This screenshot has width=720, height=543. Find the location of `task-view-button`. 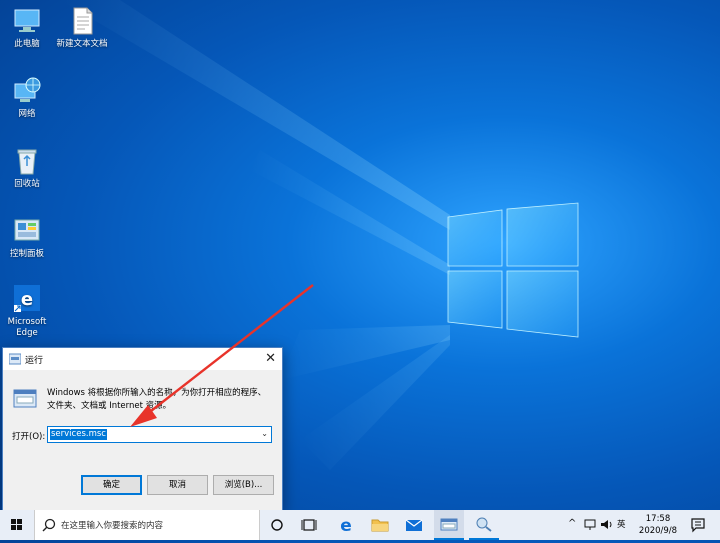

task-view-button is located at coordinates (309, 525).